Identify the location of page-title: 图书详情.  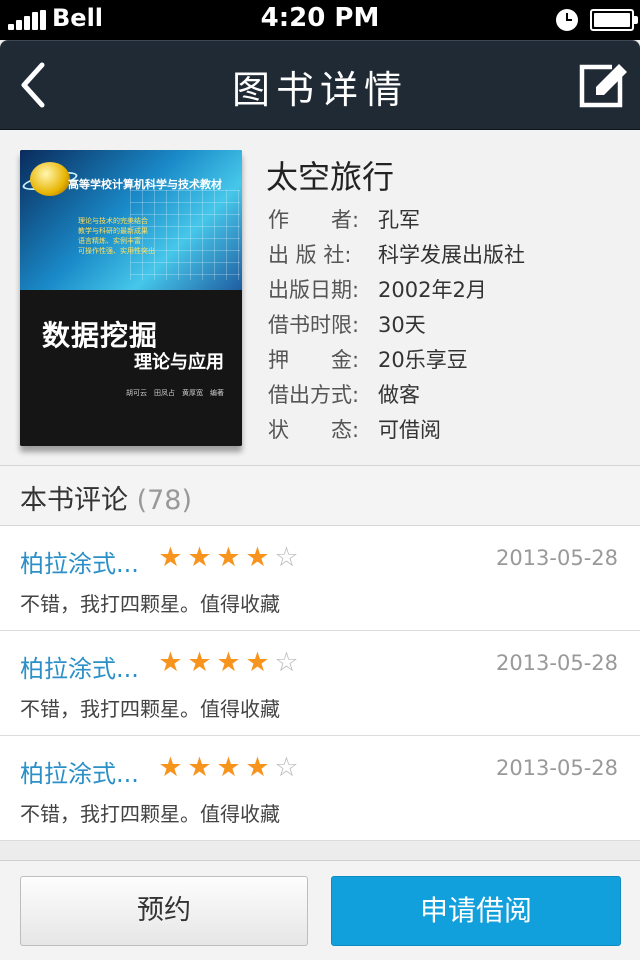
(319, 90).